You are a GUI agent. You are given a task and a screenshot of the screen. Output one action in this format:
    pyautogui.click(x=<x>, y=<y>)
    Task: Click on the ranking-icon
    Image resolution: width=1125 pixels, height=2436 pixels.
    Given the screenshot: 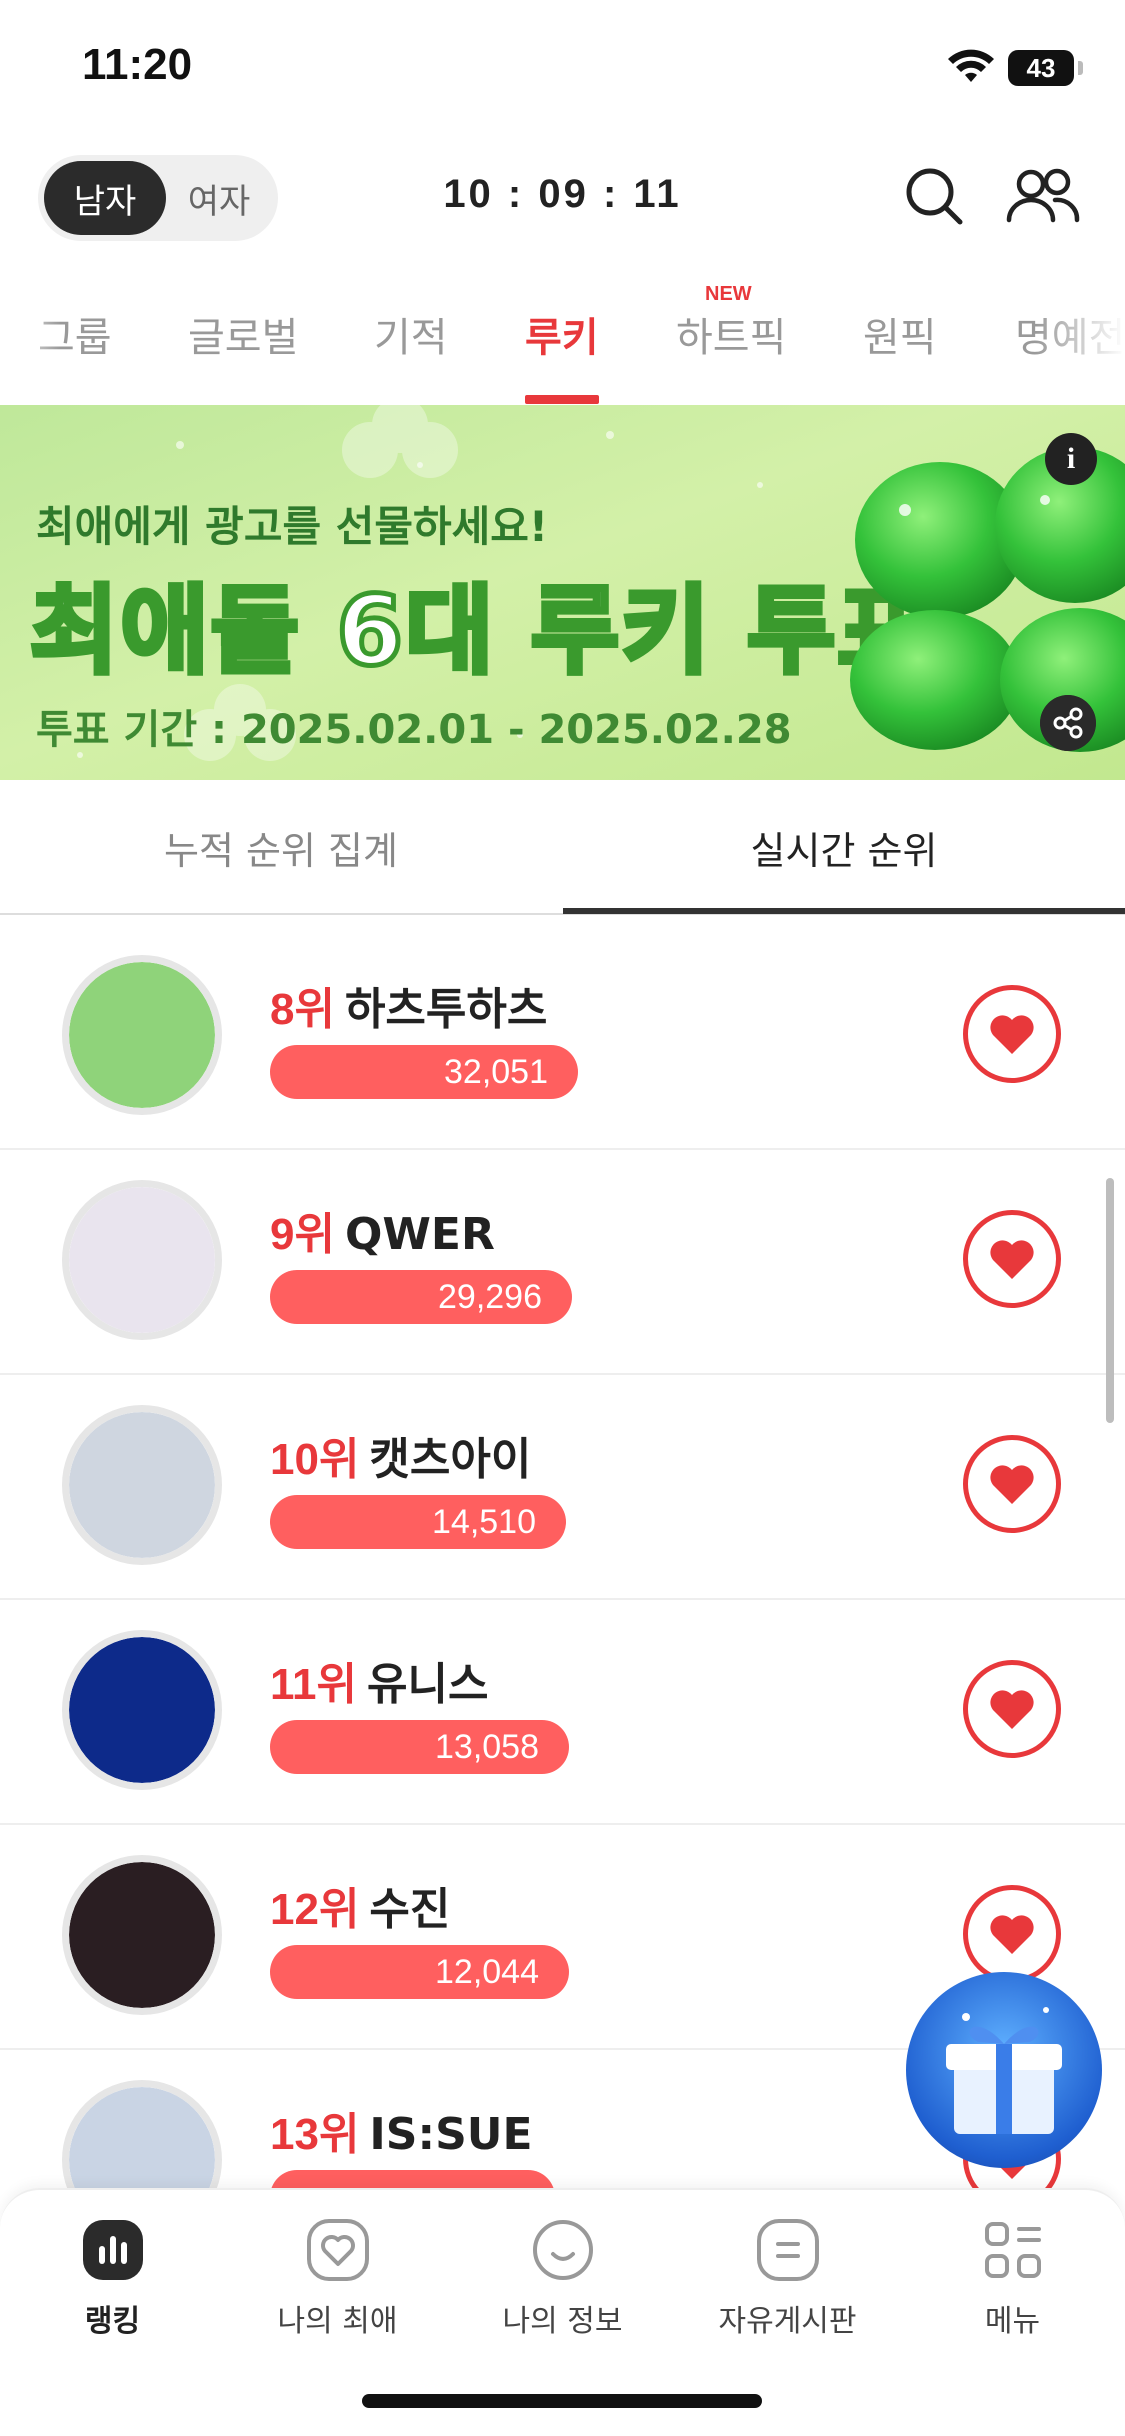 What is the action you would take?
    pyautogui.click(x=112, y=2250)
    